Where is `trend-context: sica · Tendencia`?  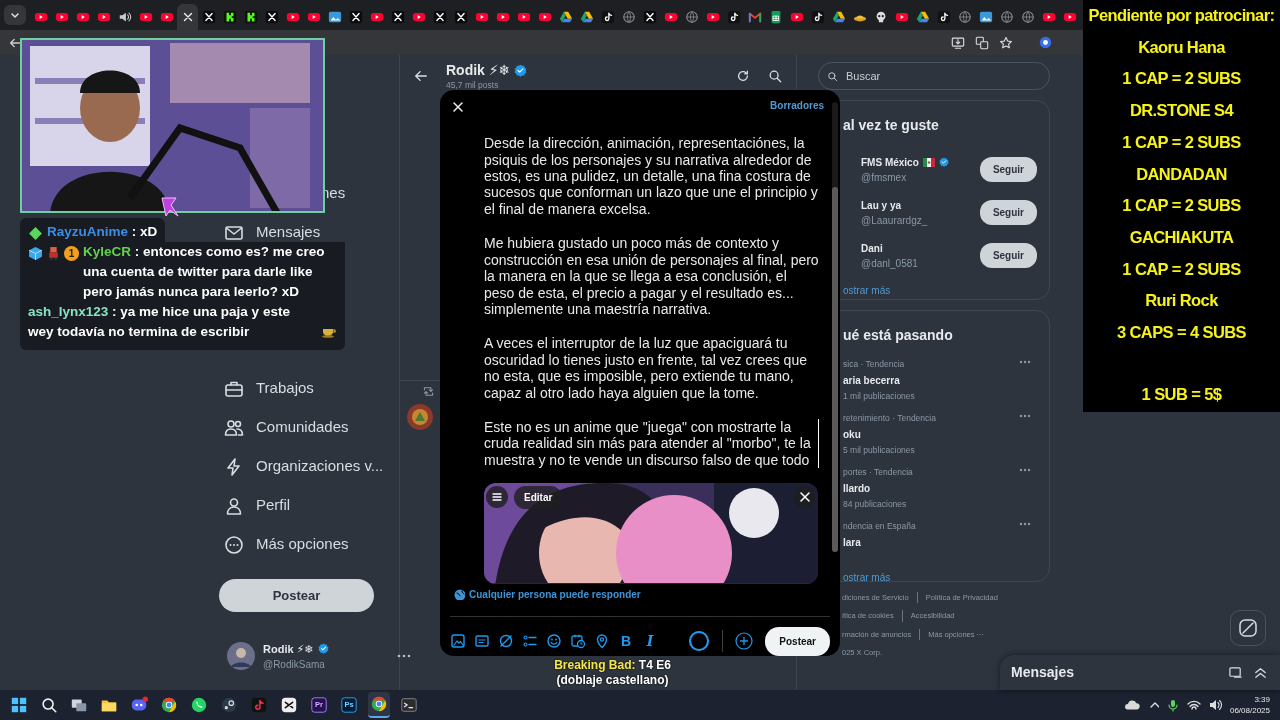 trend-context: sica · Tendencia is located at coordinates (874, 364).